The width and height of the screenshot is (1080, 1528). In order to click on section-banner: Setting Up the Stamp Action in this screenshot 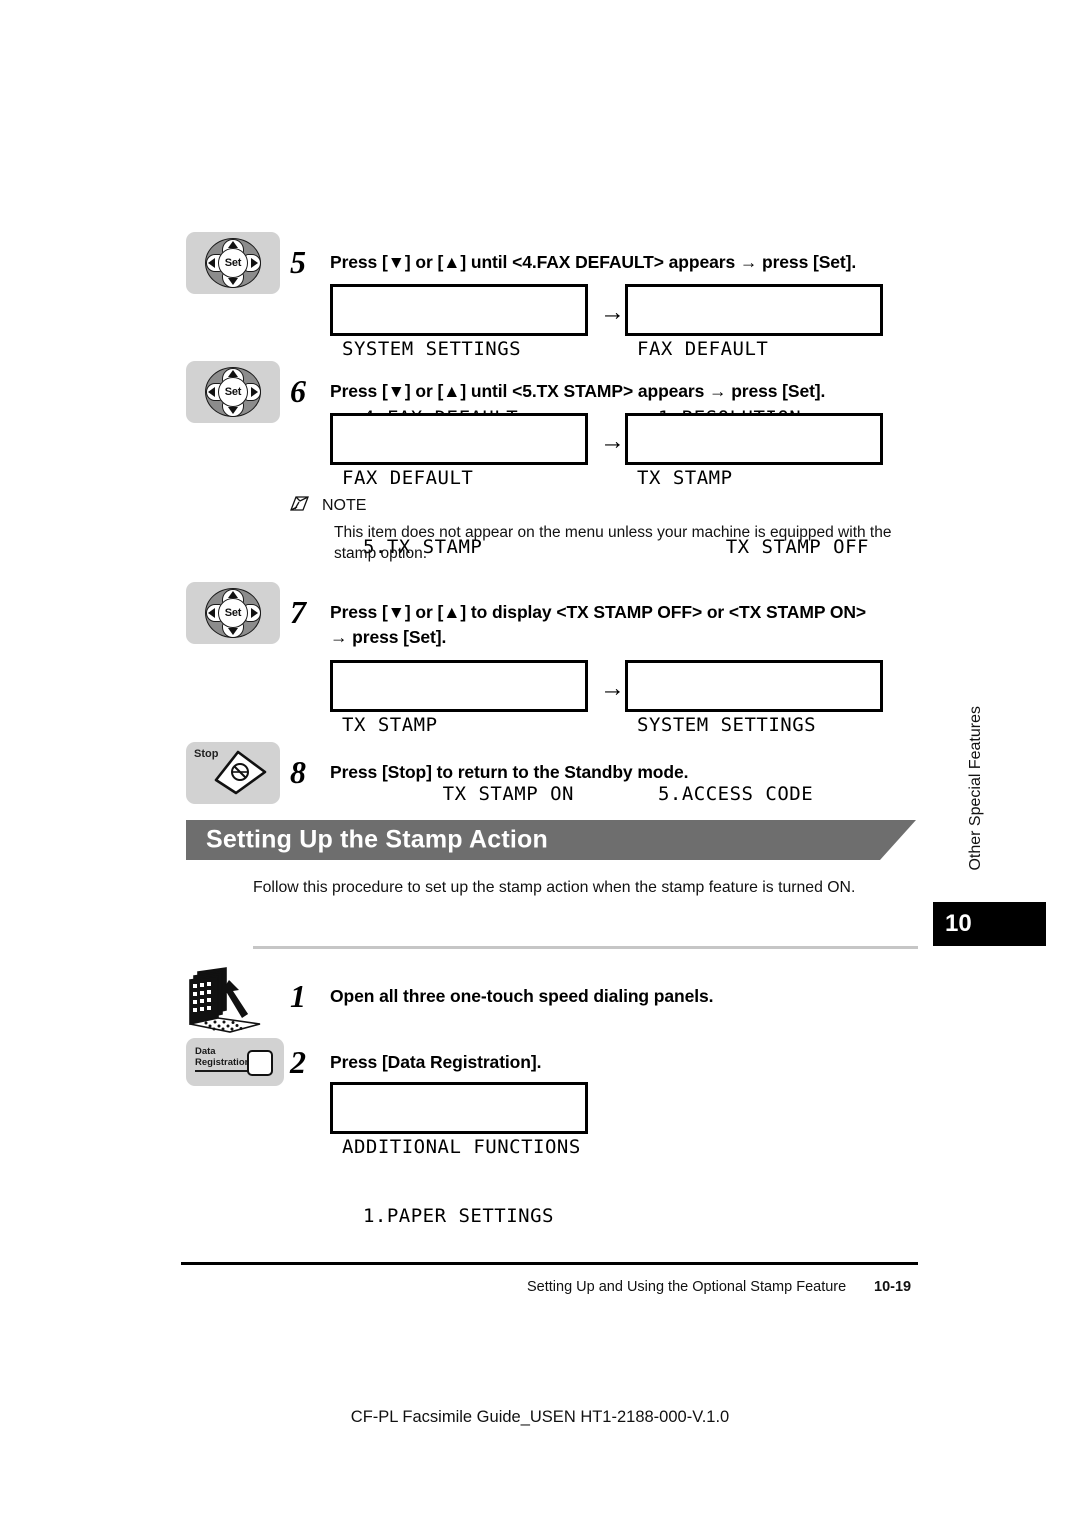, I will do `click(551, 840)`.